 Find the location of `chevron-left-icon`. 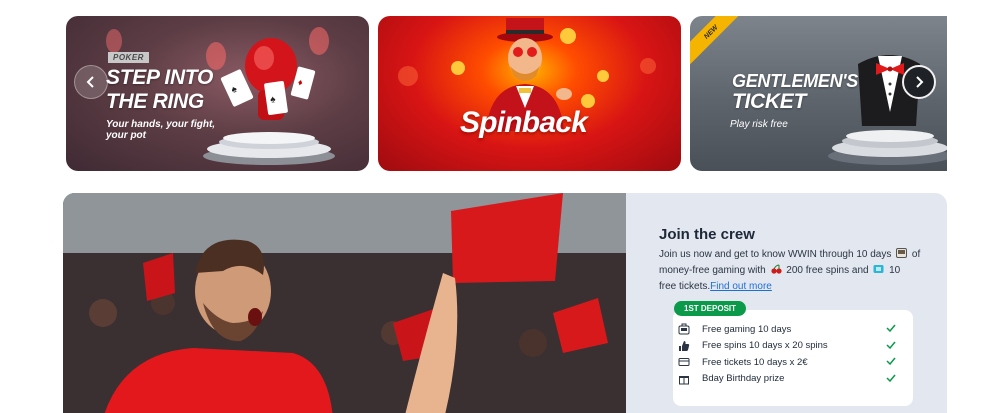

chevron-left-icon is located at coordinates (90, 82).